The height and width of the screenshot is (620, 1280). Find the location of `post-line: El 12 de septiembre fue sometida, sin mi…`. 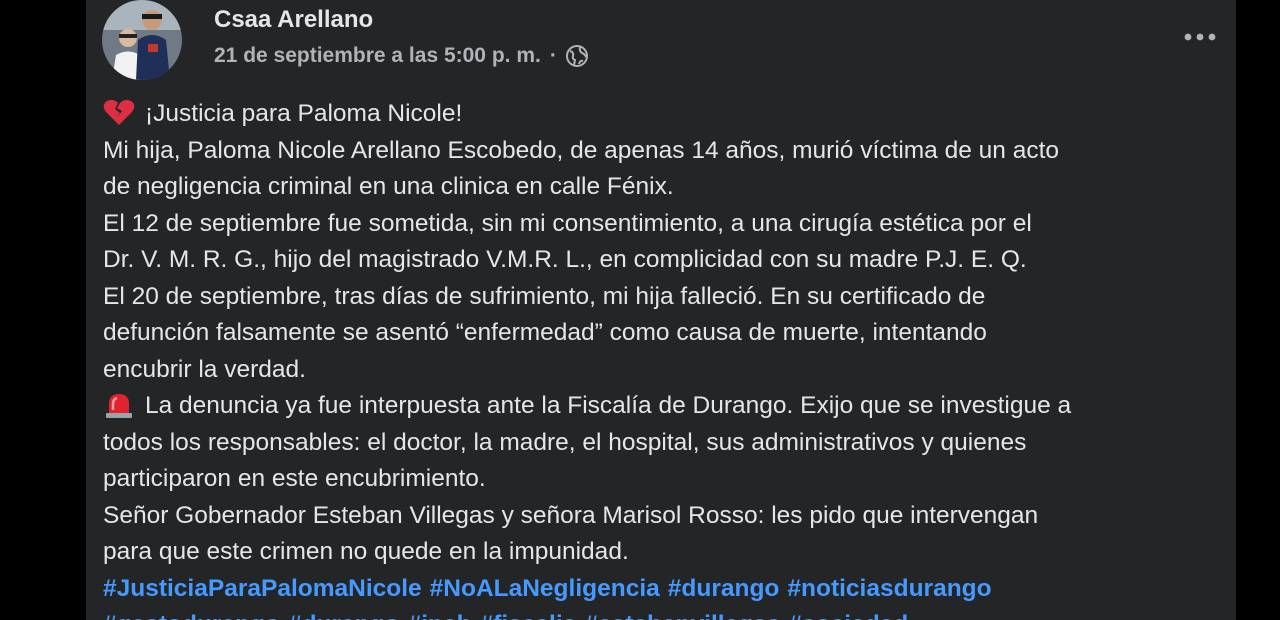

post-line: El 12 de septiembre fue sometida, sin mi… is located at coordinates (567, 223).